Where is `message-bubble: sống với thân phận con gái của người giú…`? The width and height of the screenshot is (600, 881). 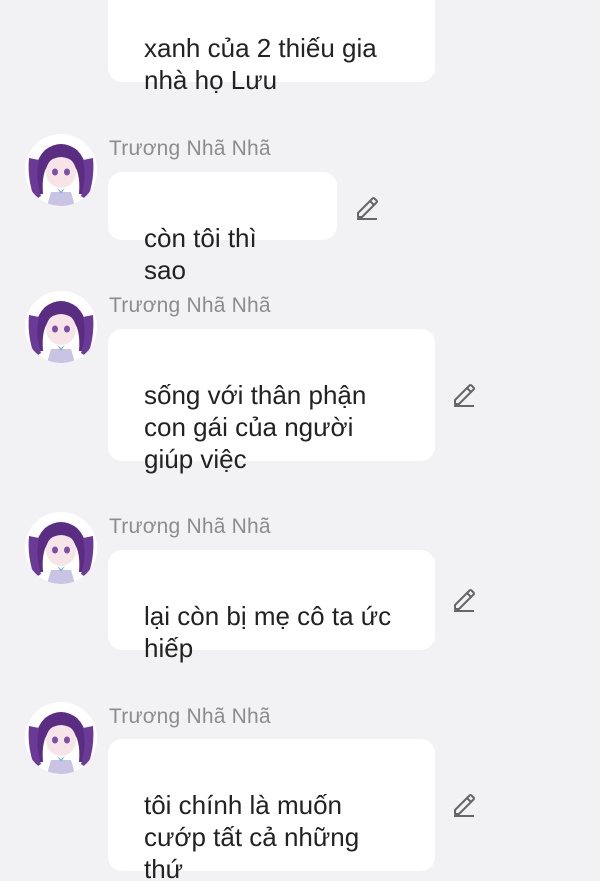
message-bubble: sống với thân phận con gái của người giú… is located at coordinates (271, 401).